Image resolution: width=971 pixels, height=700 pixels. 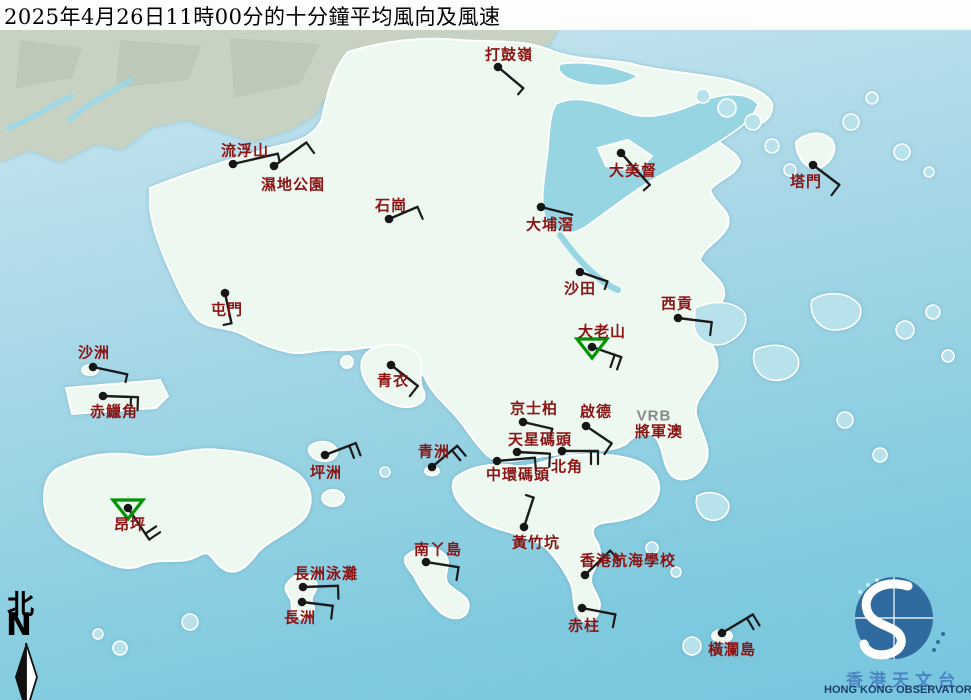 I want to click on station-ta-kwu-ling, so click(x=509, y=79).